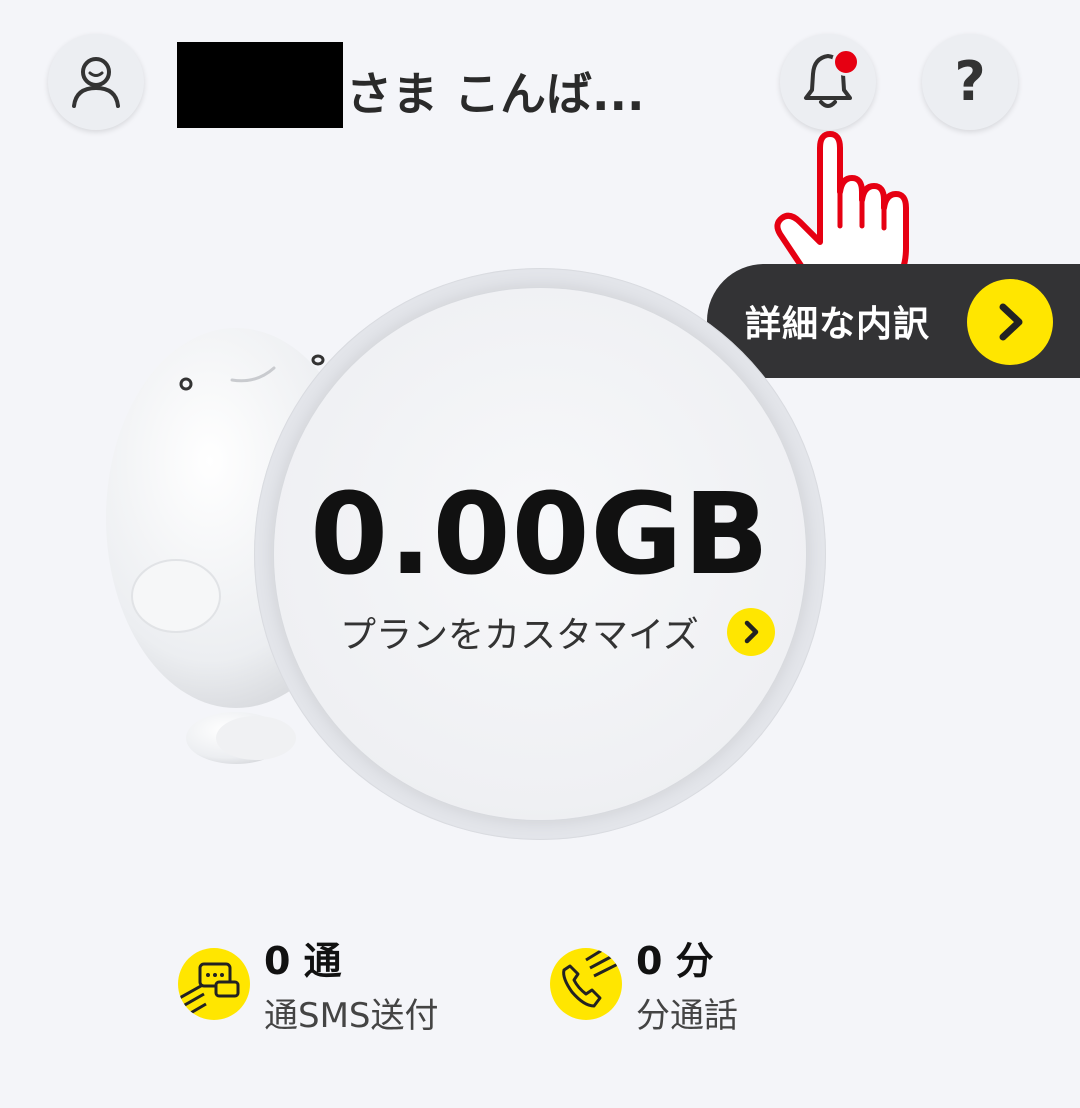  What do you see at coordinates (519, 635) in the screenshot?
I see `customize-plan-label: プランをカスタマイズ` at bounding box center [519, 635].